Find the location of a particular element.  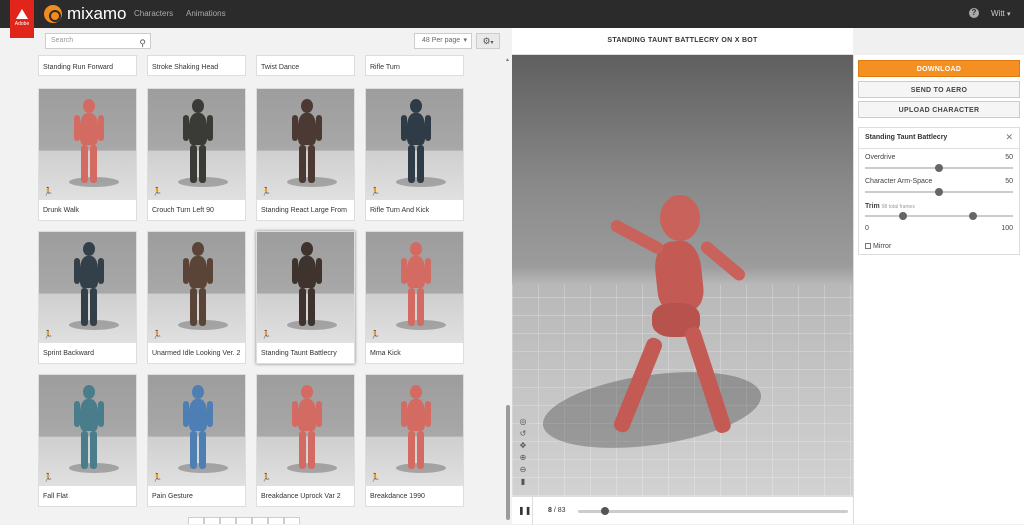

camera-icon: ▮ is located at coordinates (523, 483).